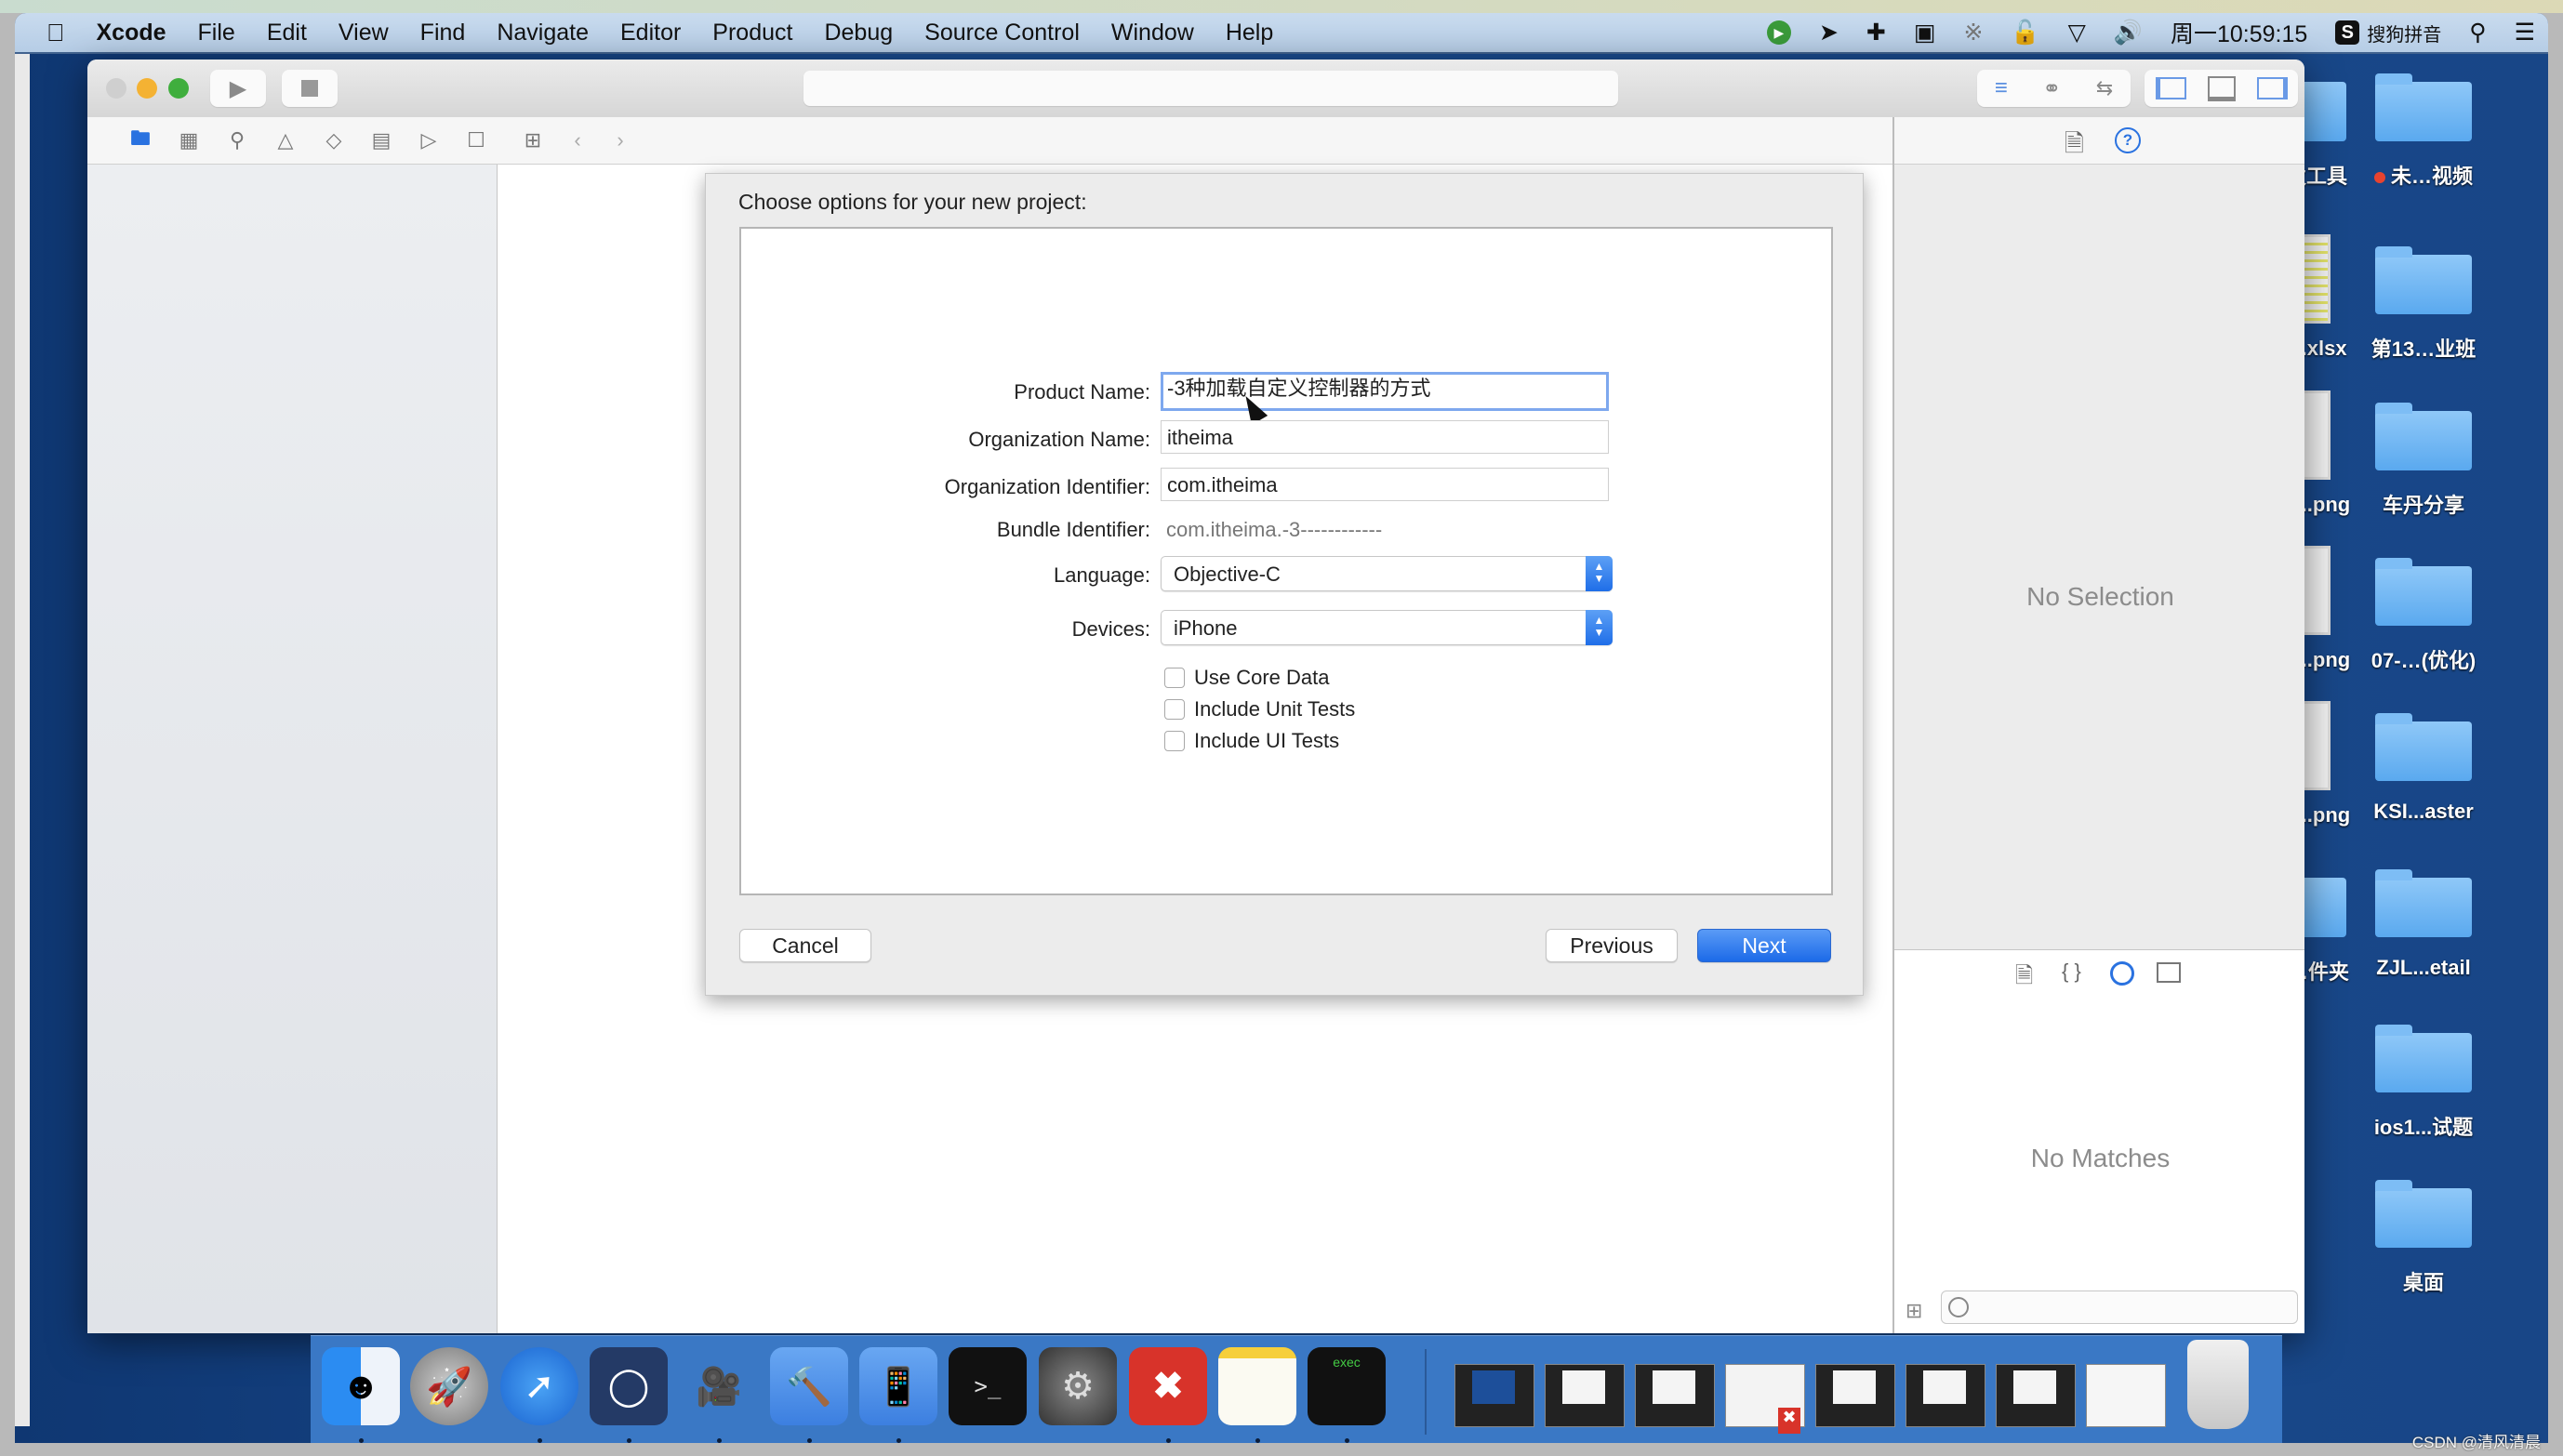  What do you see at coordinates (2119, 1307) in the screenshot?
I see `library-filter-field` at bounding box center [2119, 1307].